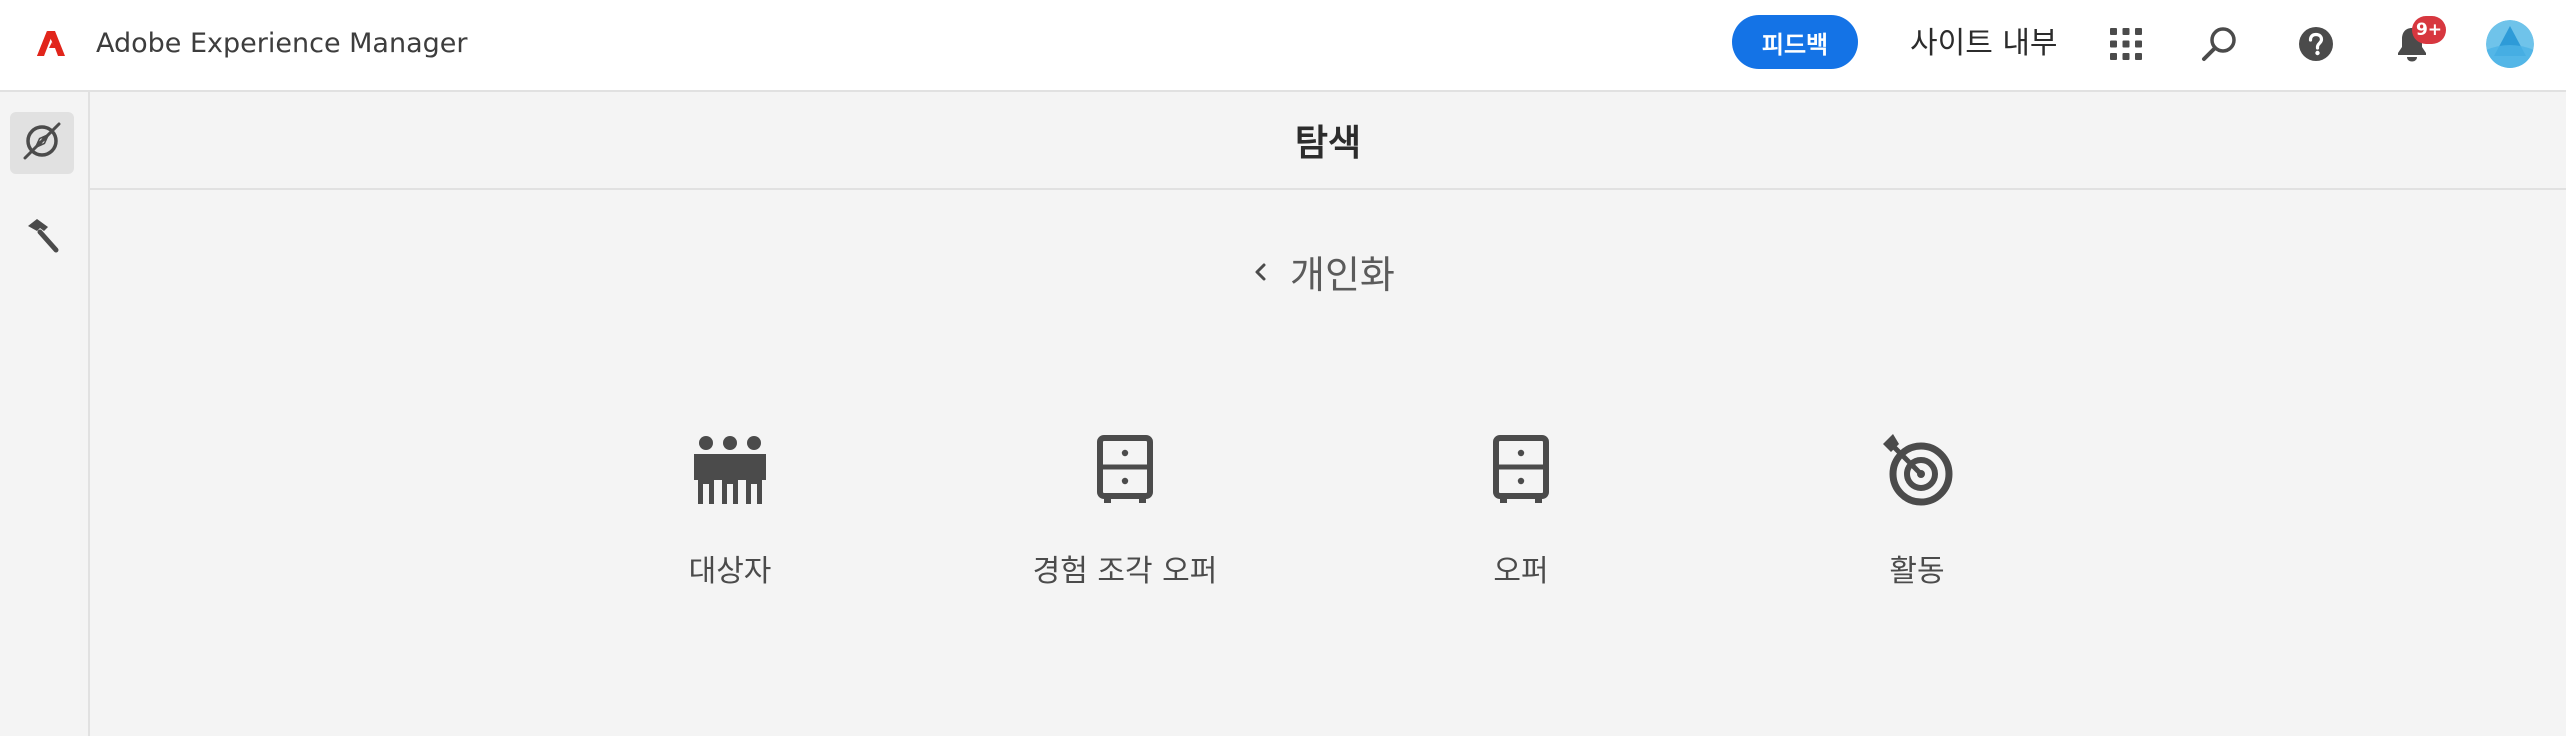 This screenshot has width=2566, height=736. Describe the element at coordinates (51, 43) in the screenshot. I see `adobe-logo` at that location.